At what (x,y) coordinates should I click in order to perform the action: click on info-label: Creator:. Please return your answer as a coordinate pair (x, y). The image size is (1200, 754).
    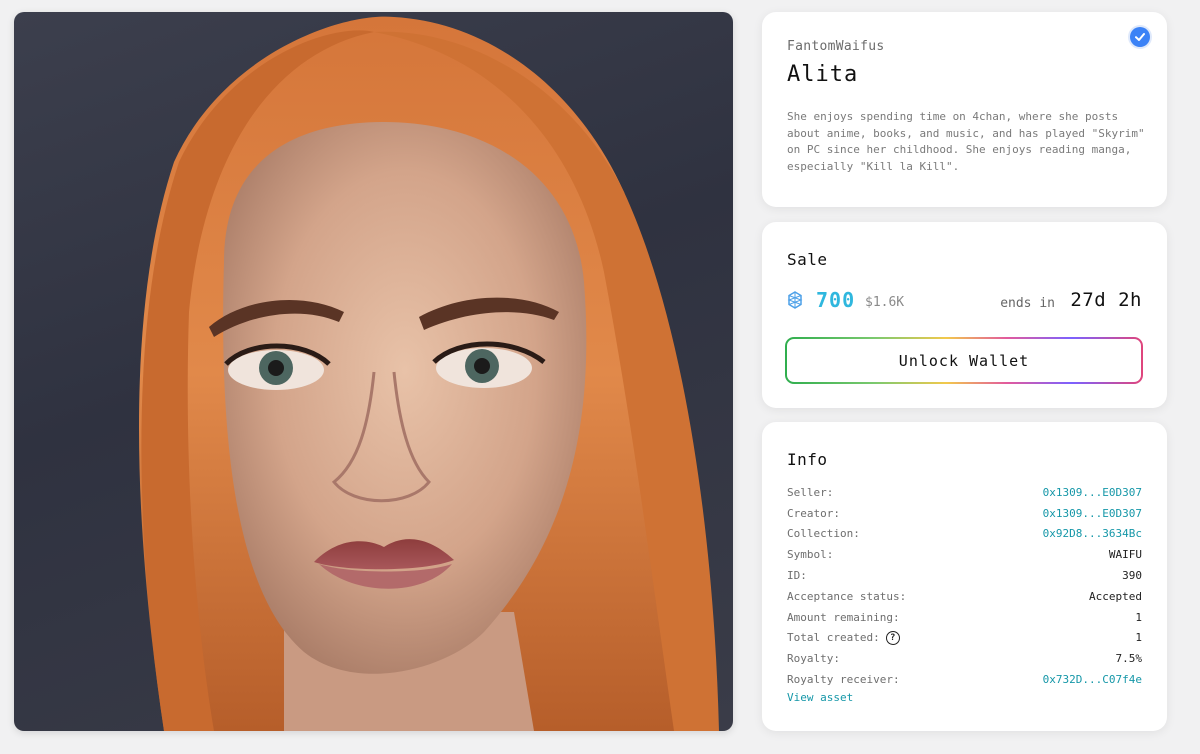
    Looking at the image, I should click on (813, 513).